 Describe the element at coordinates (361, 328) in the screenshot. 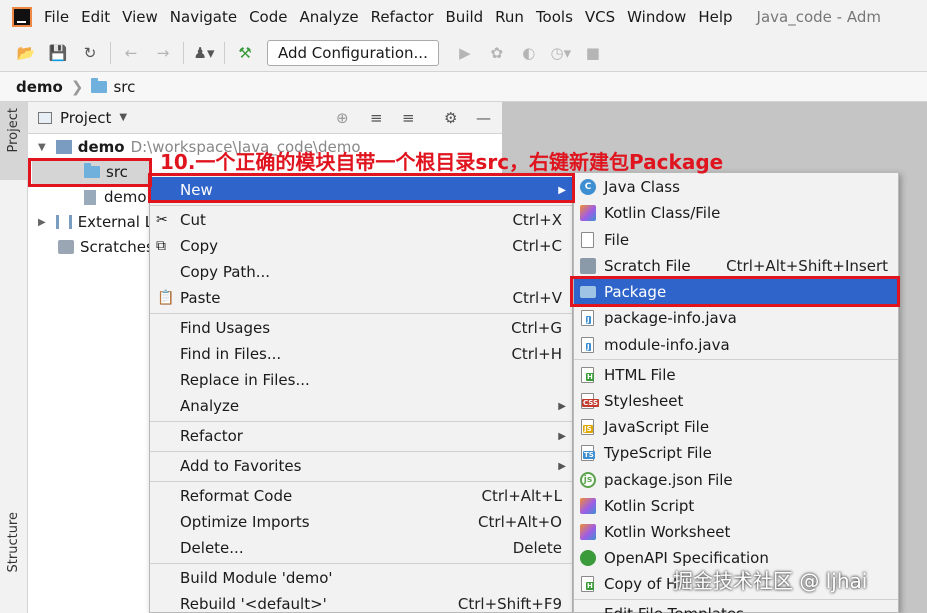

I see `menu-item-find-usages: Find Usages Ctrl+G` at that location.